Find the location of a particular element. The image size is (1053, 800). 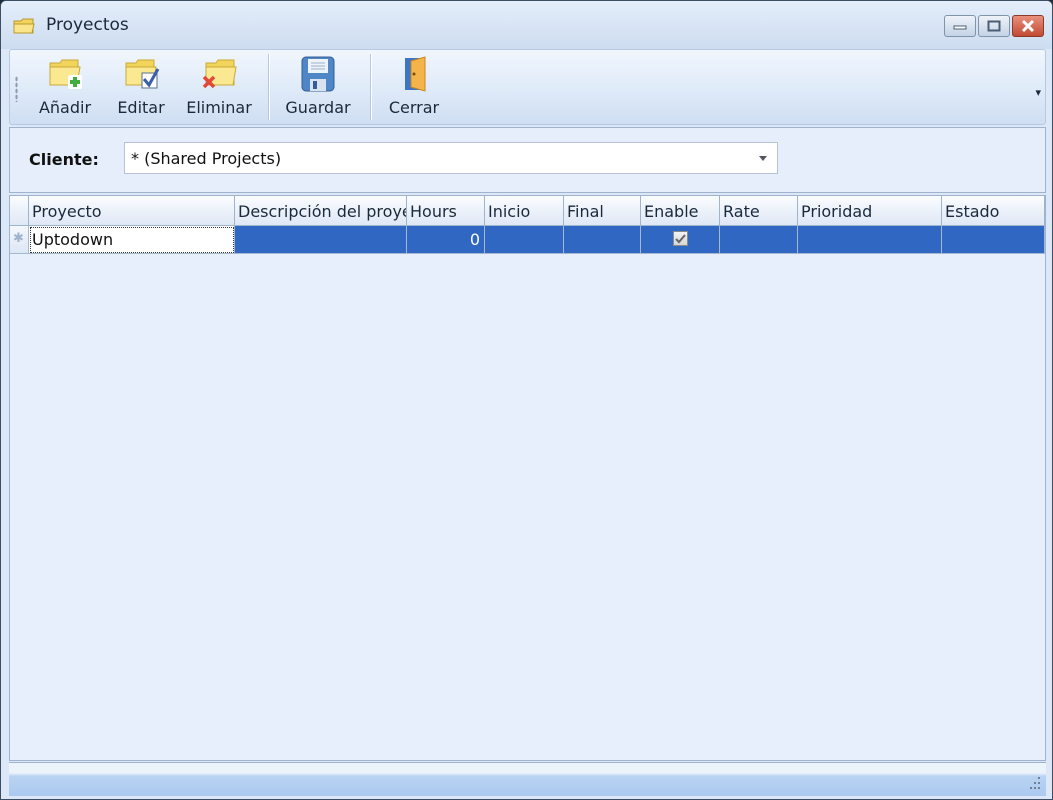

toolbar: Añadir Editar Eliminar Guardar Cerrar ▾ is located at coordinates (527, 87).